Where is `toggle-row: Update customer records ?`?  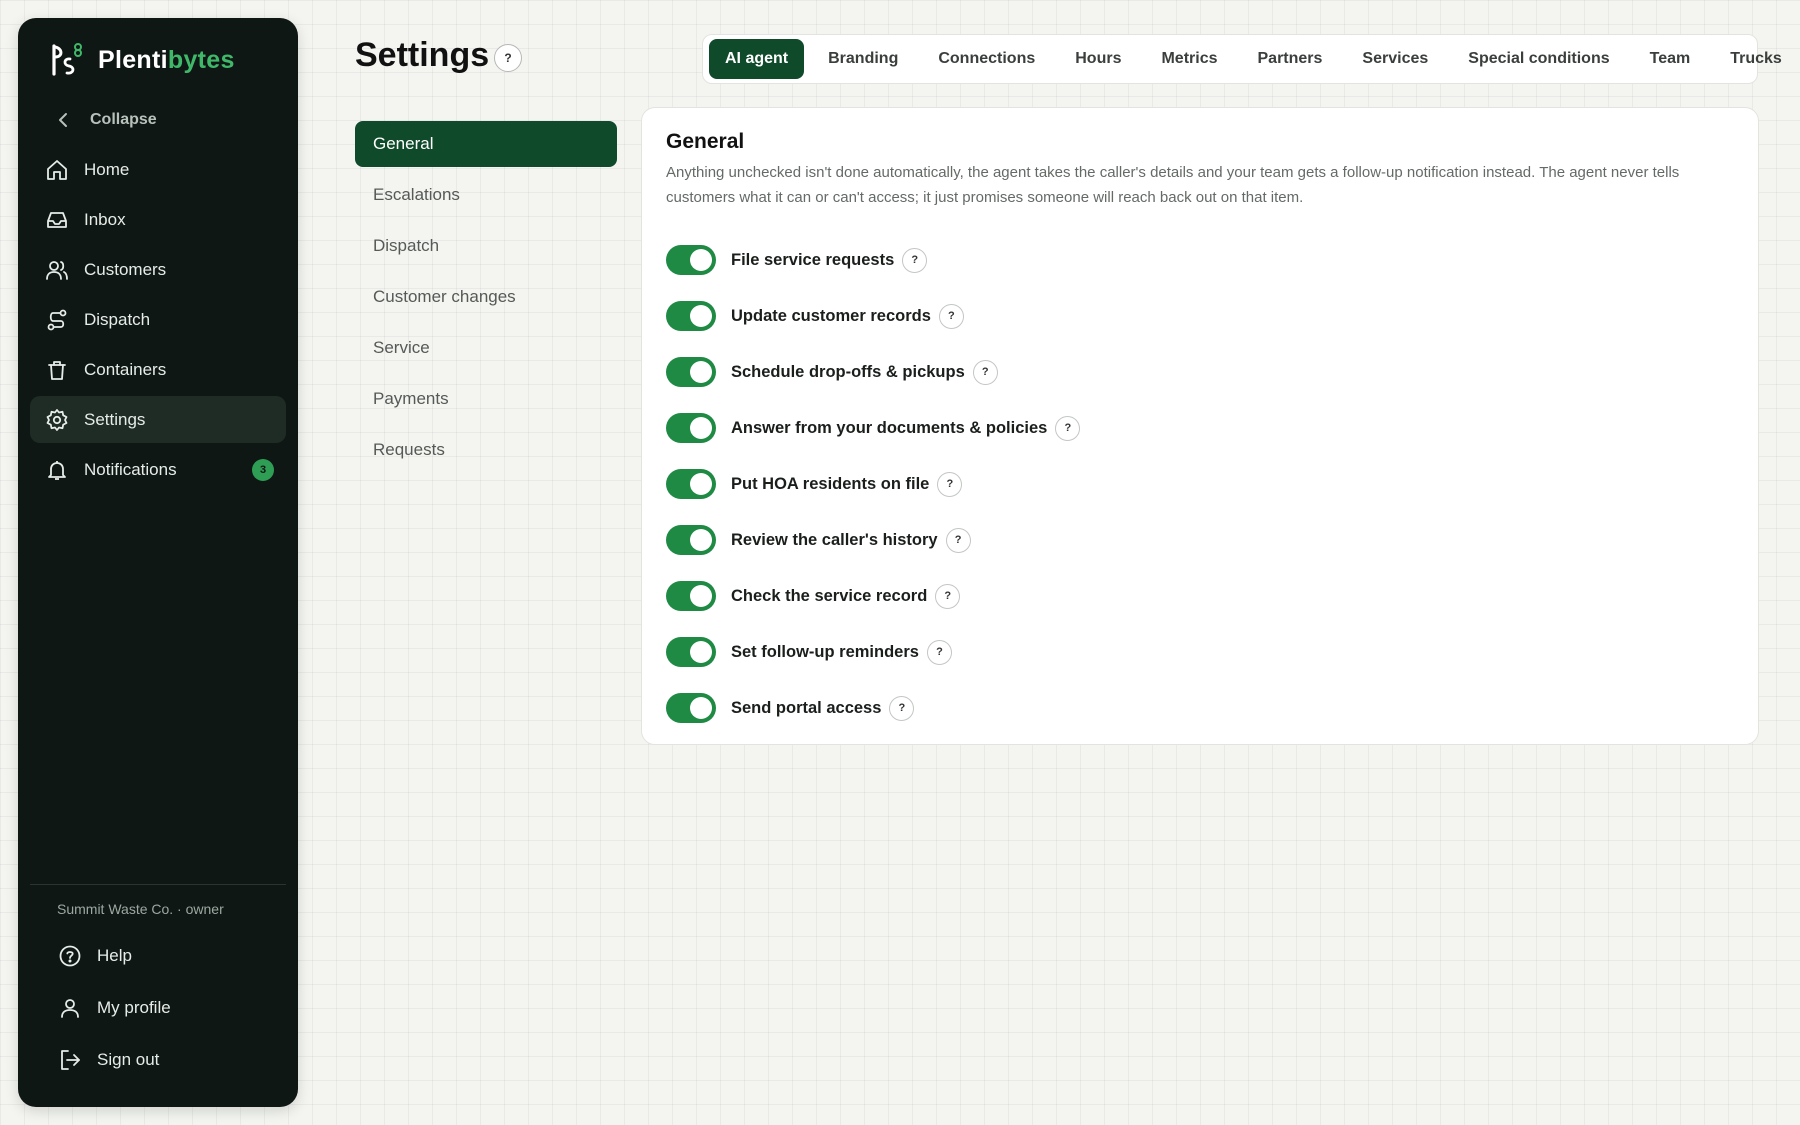
toggle-row: Update customer records ? is located at coordinates (1200, 316).